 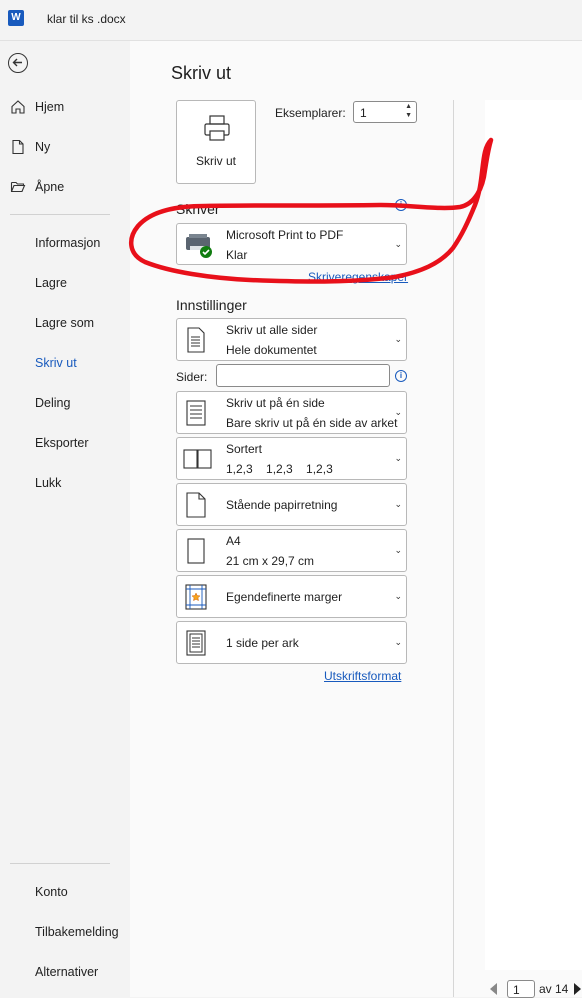 I want to click on word-app-icon: W, so click(x=18, y=18).